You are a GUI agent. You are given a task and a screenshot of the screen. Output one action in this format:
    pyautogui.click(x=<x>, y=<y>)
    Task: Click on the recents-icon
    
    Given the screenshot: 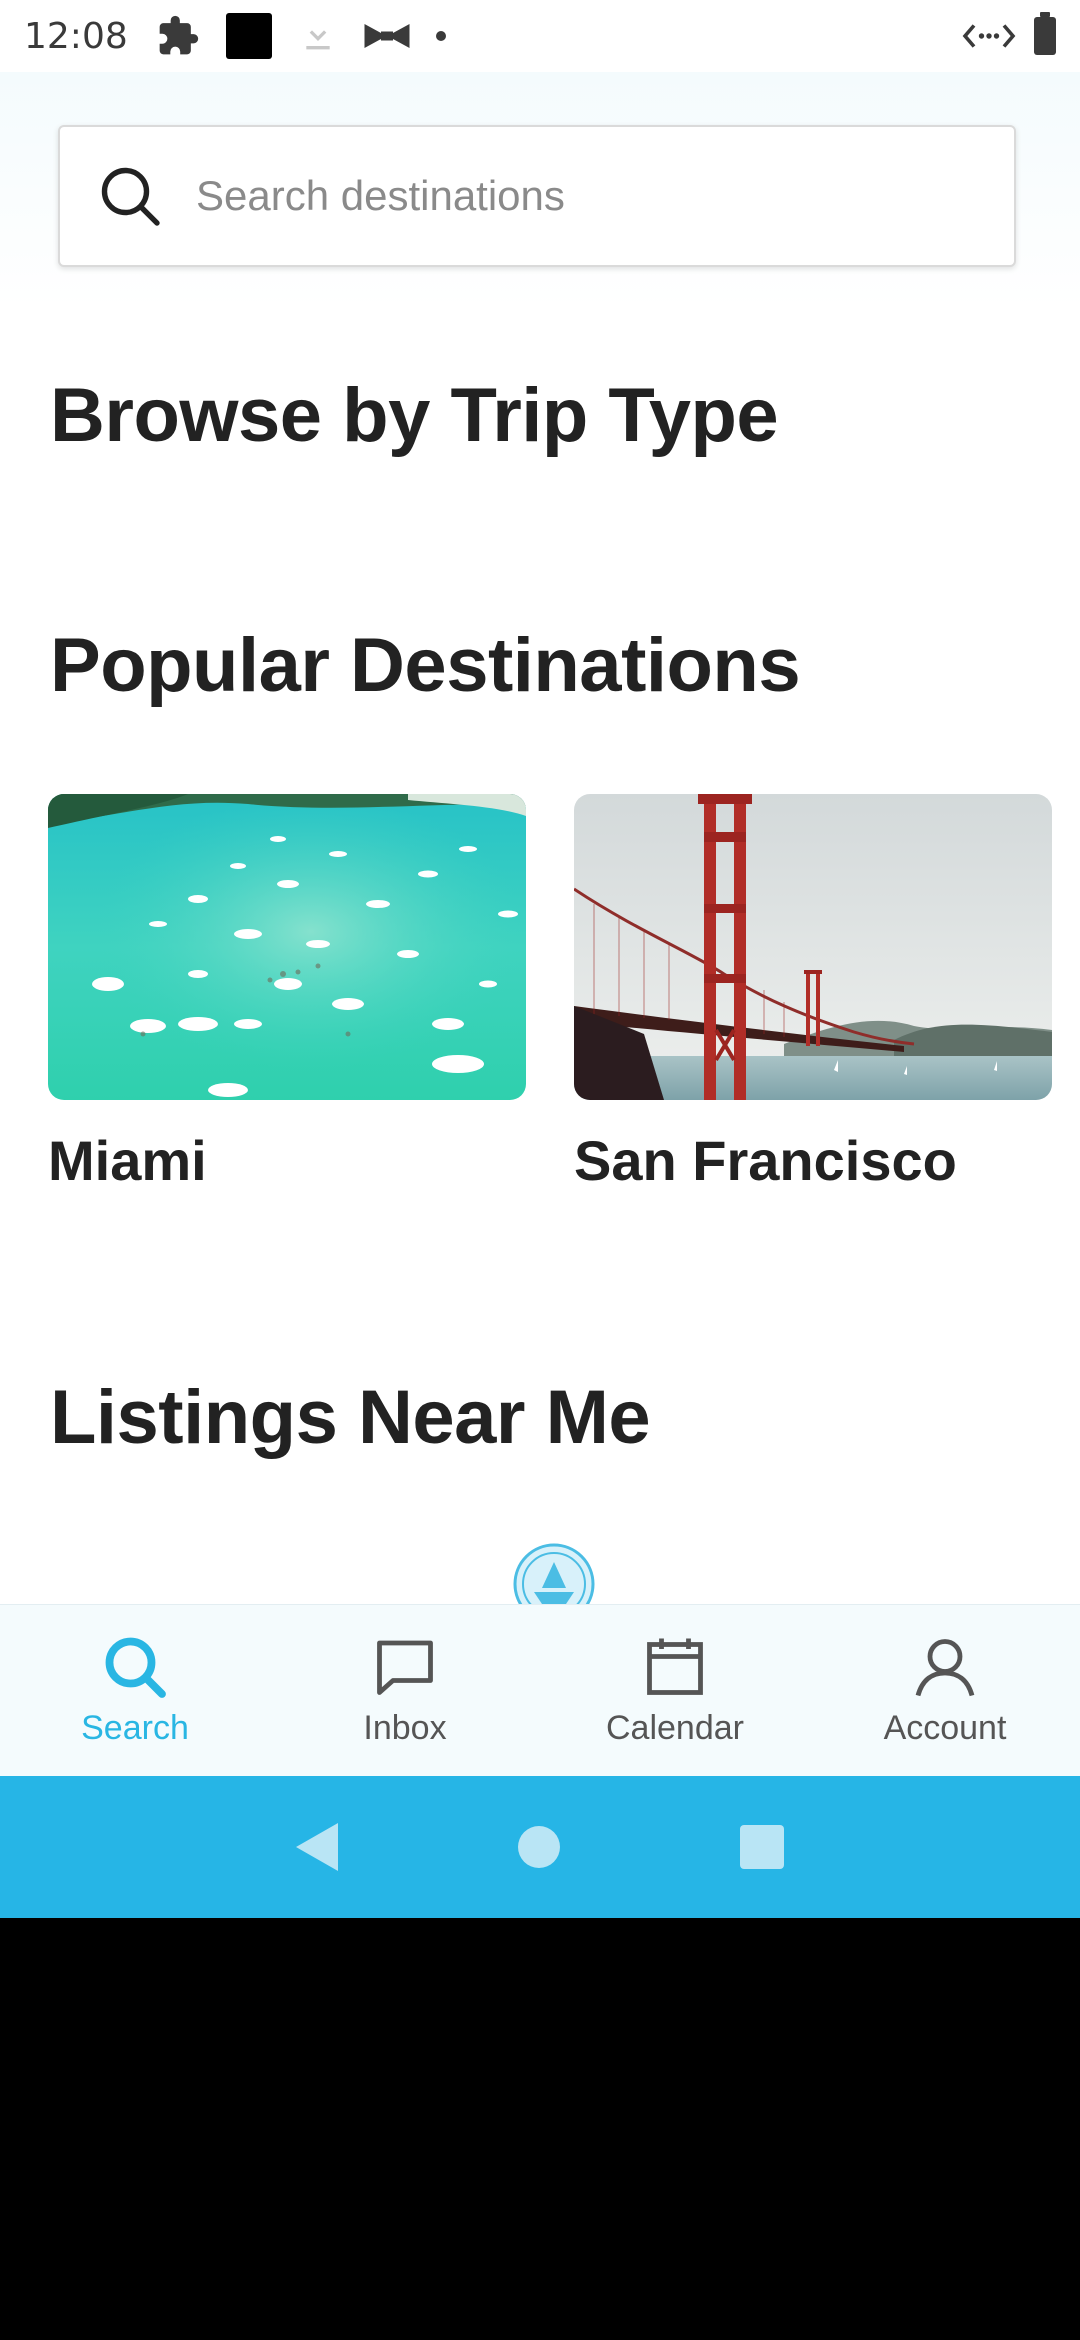 What is the action you would take?
    pyautogui.click(x=762, y=1847)
    